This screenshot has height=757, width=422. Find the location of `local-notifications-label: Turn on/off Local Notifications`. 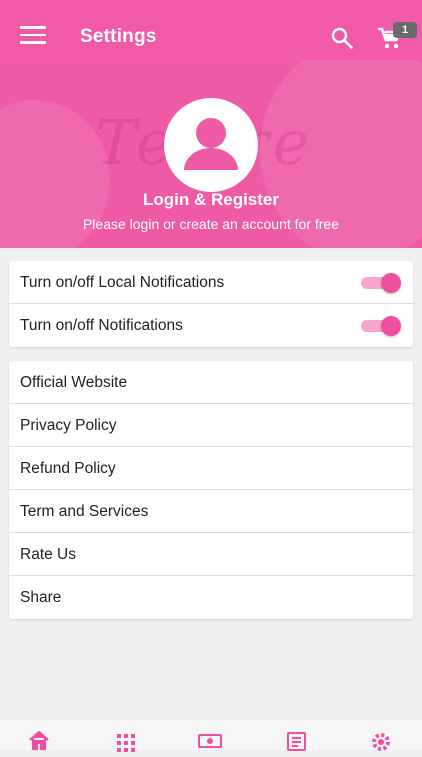

local-notifications-label: Turn on/off Local Notifications is located at coordinates (122, 282).